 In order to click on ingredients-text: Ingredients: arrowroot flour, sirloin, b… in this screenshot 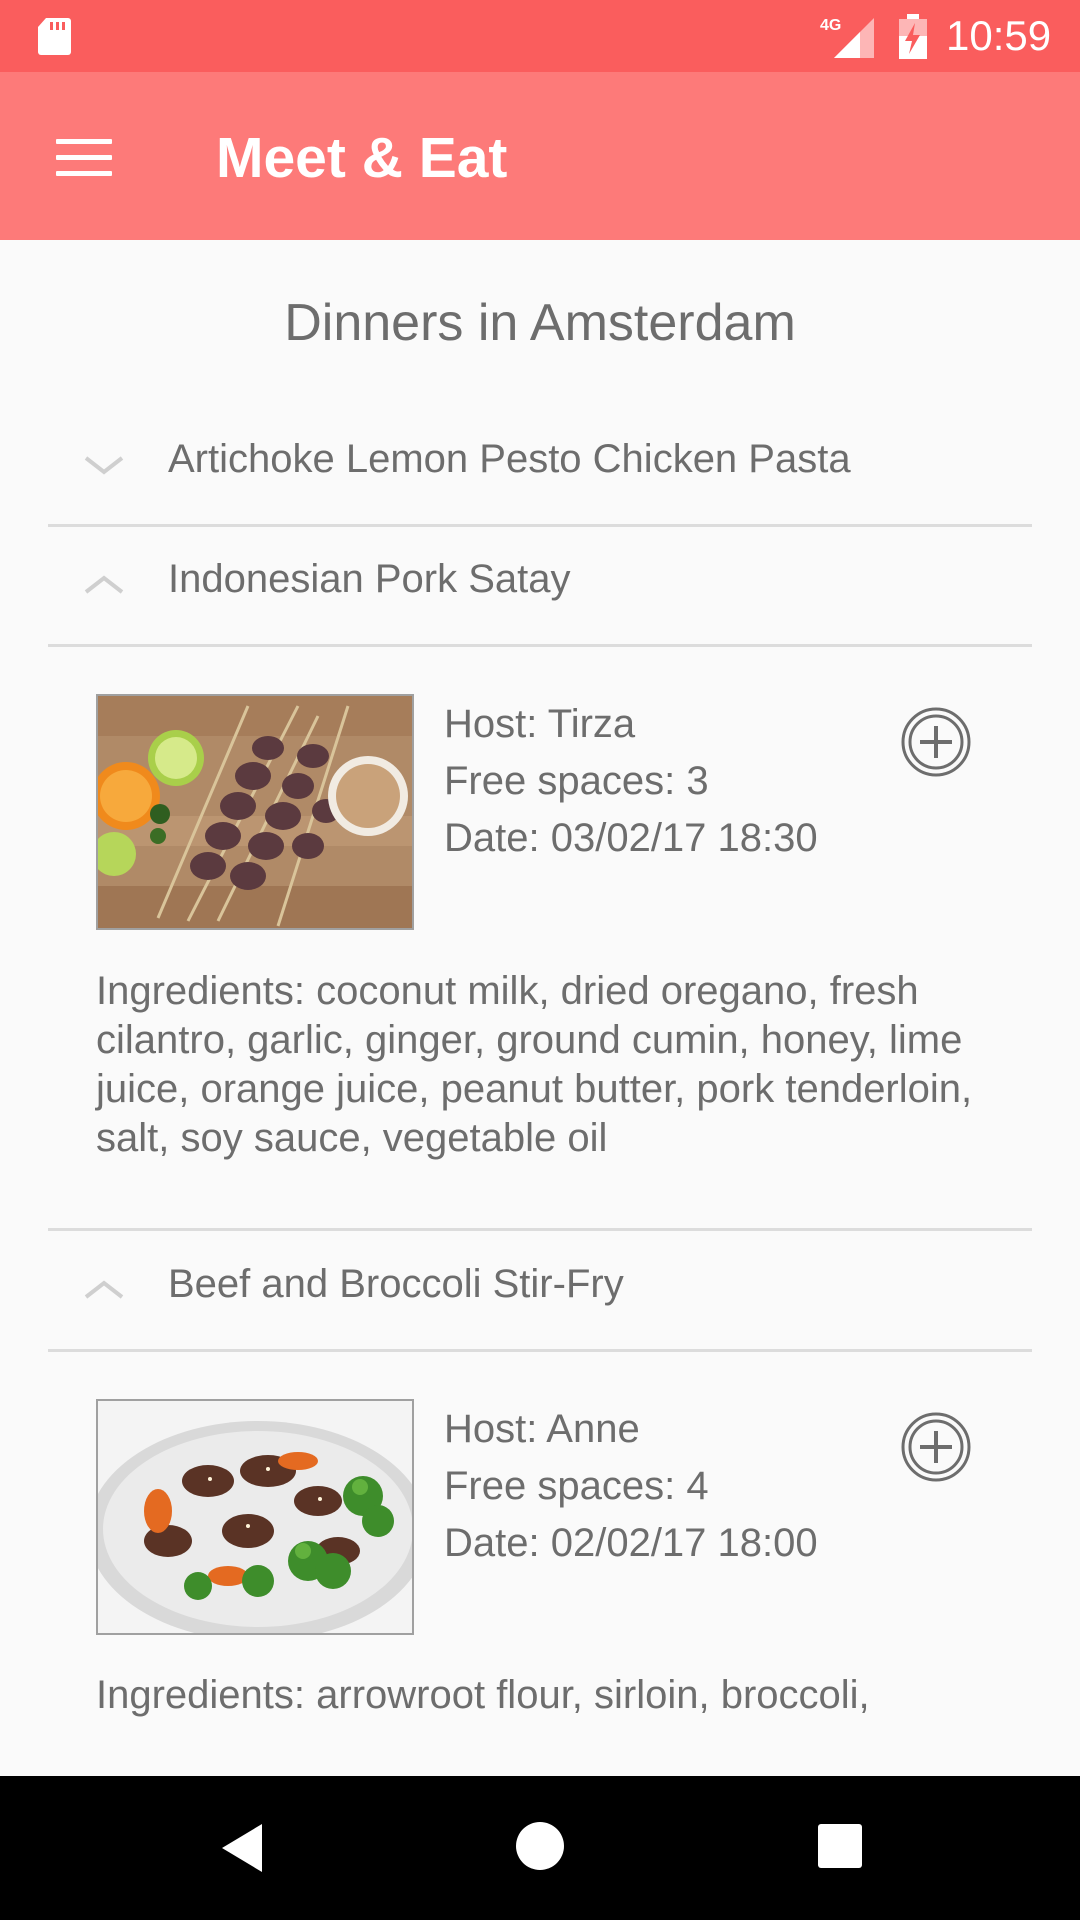, I will do `click(483, 1695)`.